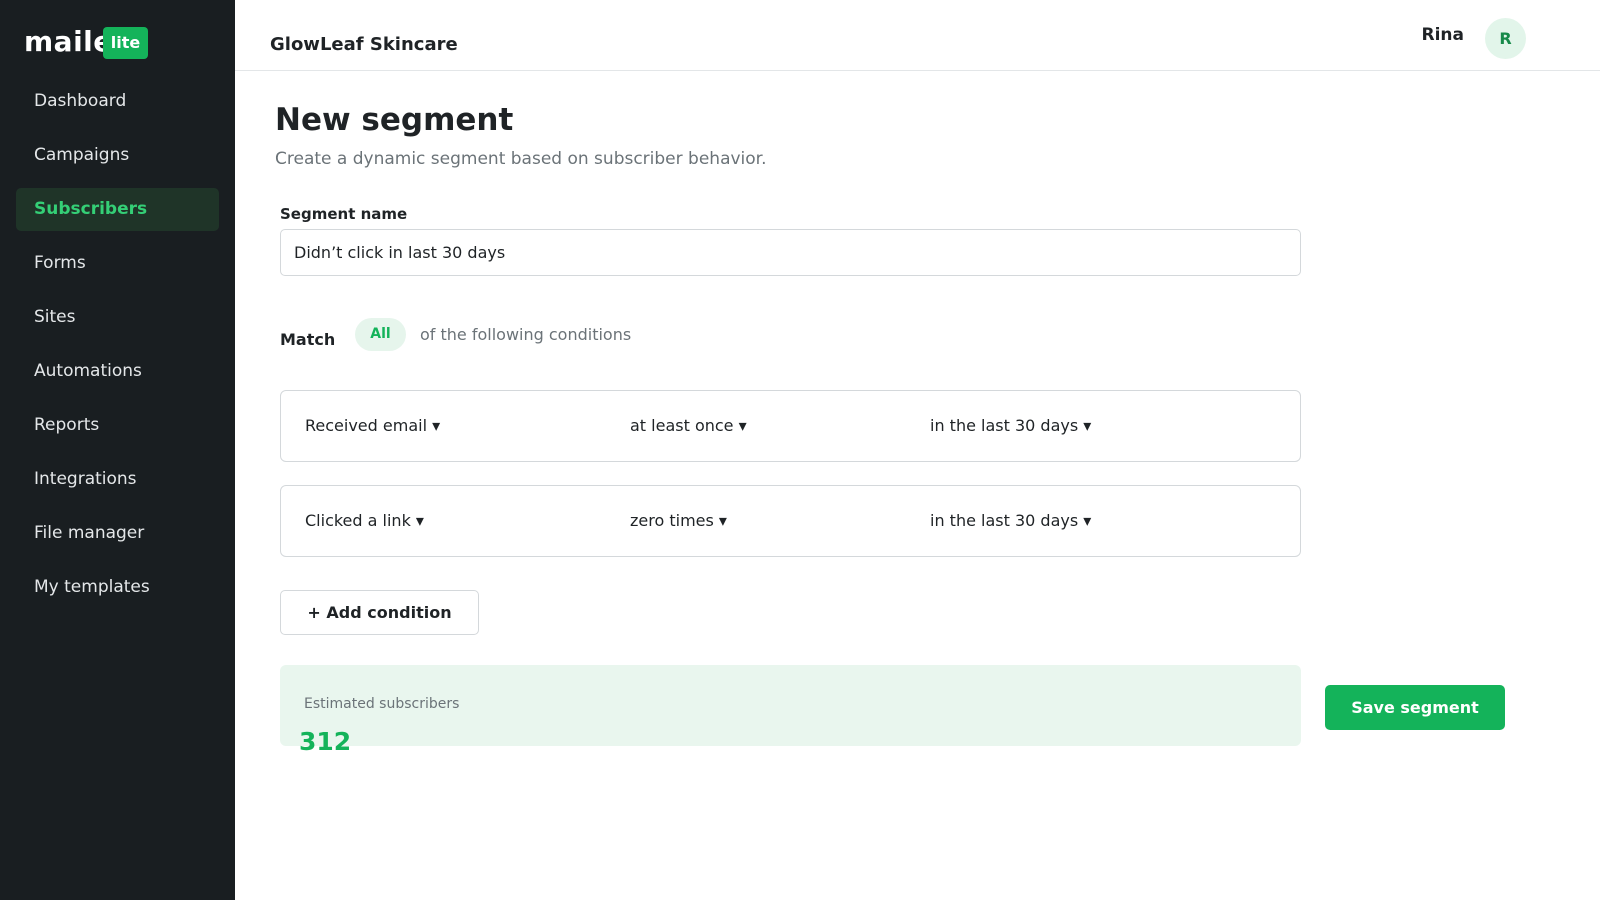 The height and width of the screenshot is (900, 1600). What do you see at coordinates (790, 705) in the screenshot?
I see `estimate-panel: Estimated subscribers` at bounding box center [790, 705].